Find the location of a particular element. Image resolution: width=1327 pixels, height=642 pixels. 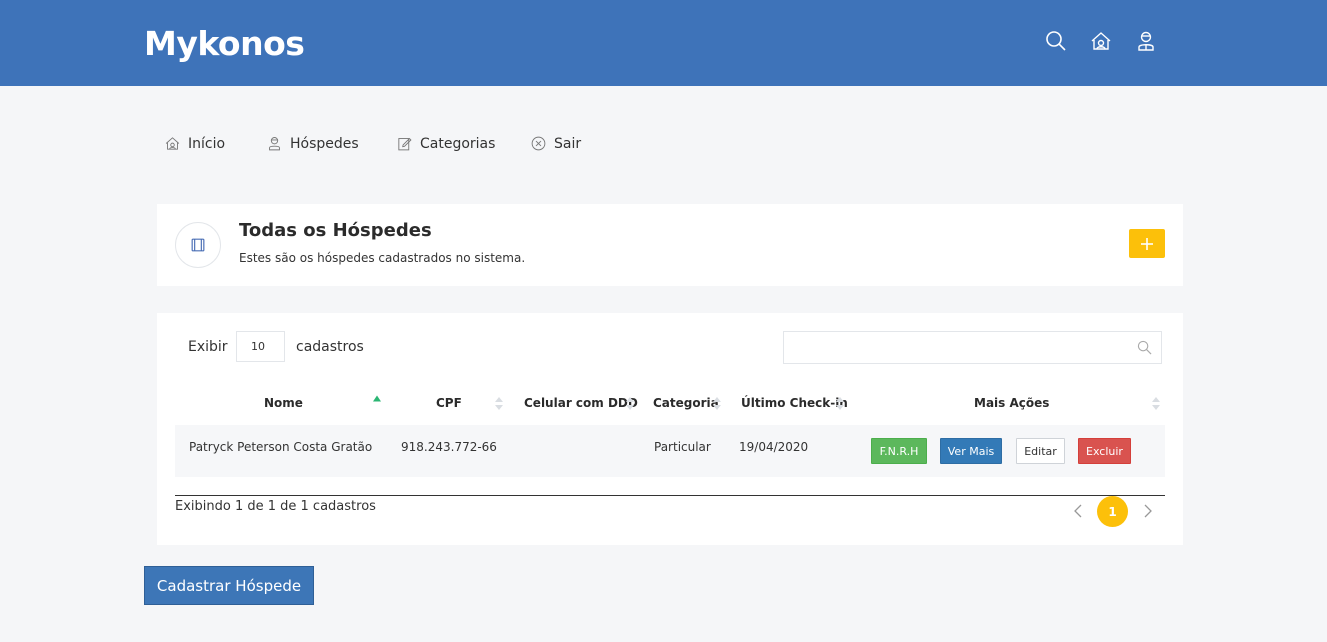

section-icon is located at coordinates (198, 245).